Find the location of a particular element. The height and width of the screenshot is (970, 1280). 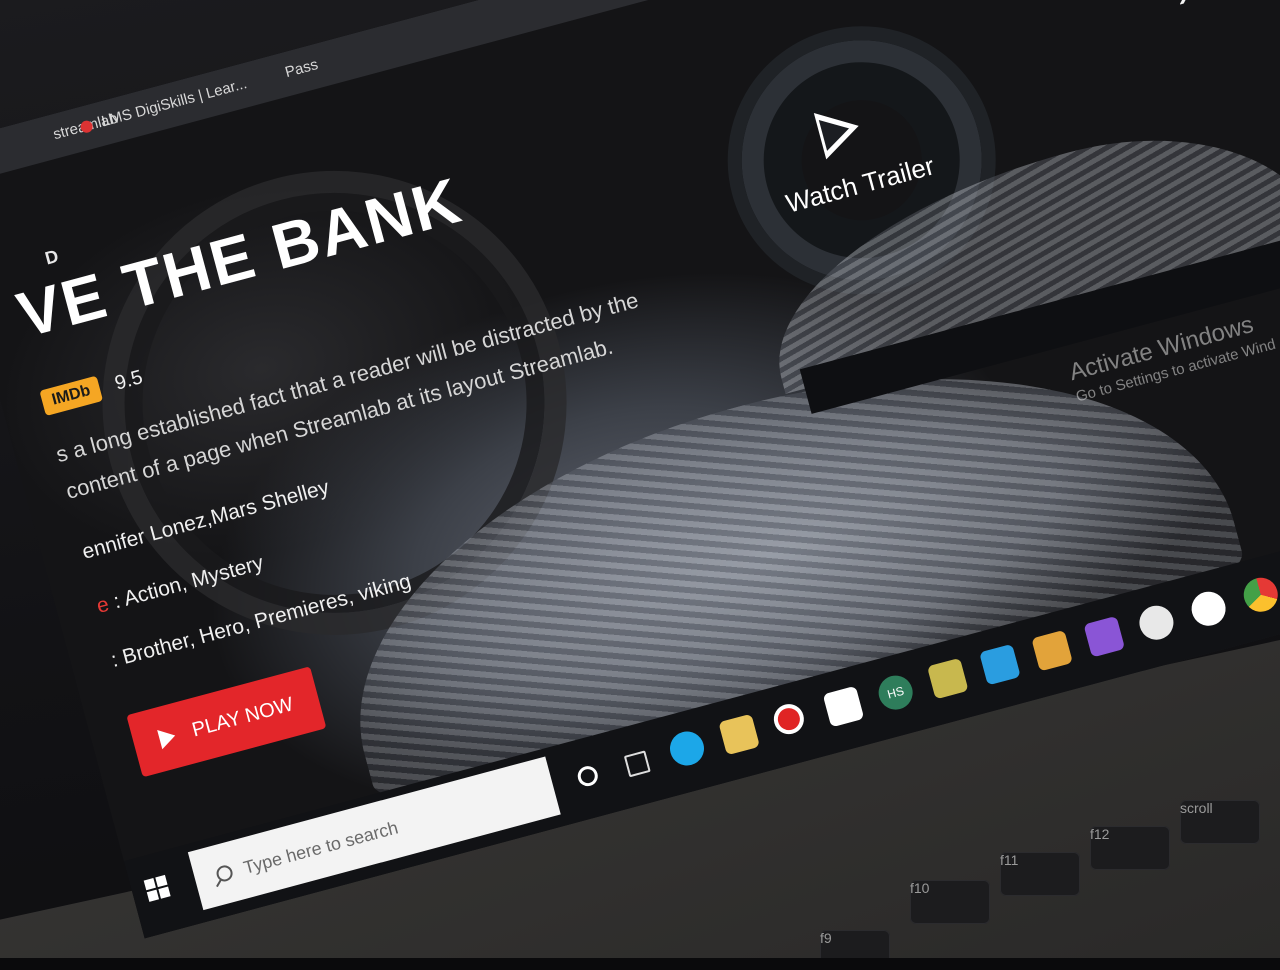

hero-label: D is located at coordinates (53, 257).